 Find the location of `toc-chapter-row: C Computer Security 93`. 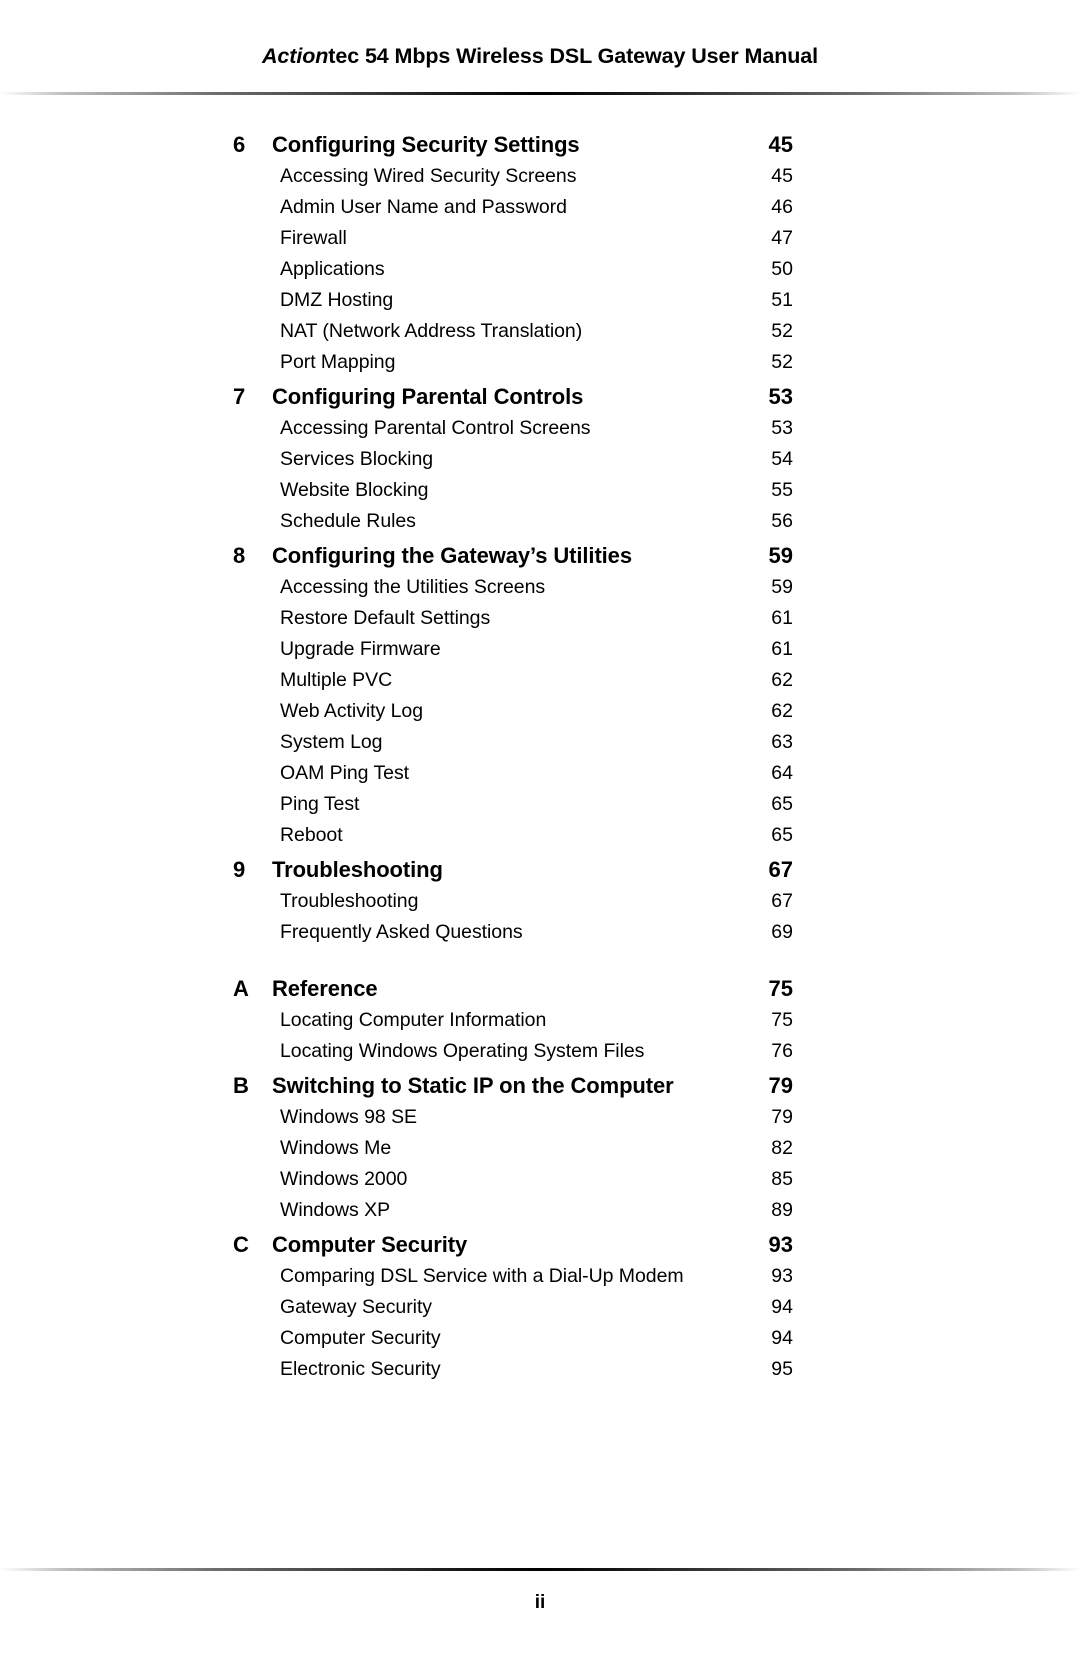

toc-chapter-row: C Computer Security 93 is located at coordinates (513, 1244).